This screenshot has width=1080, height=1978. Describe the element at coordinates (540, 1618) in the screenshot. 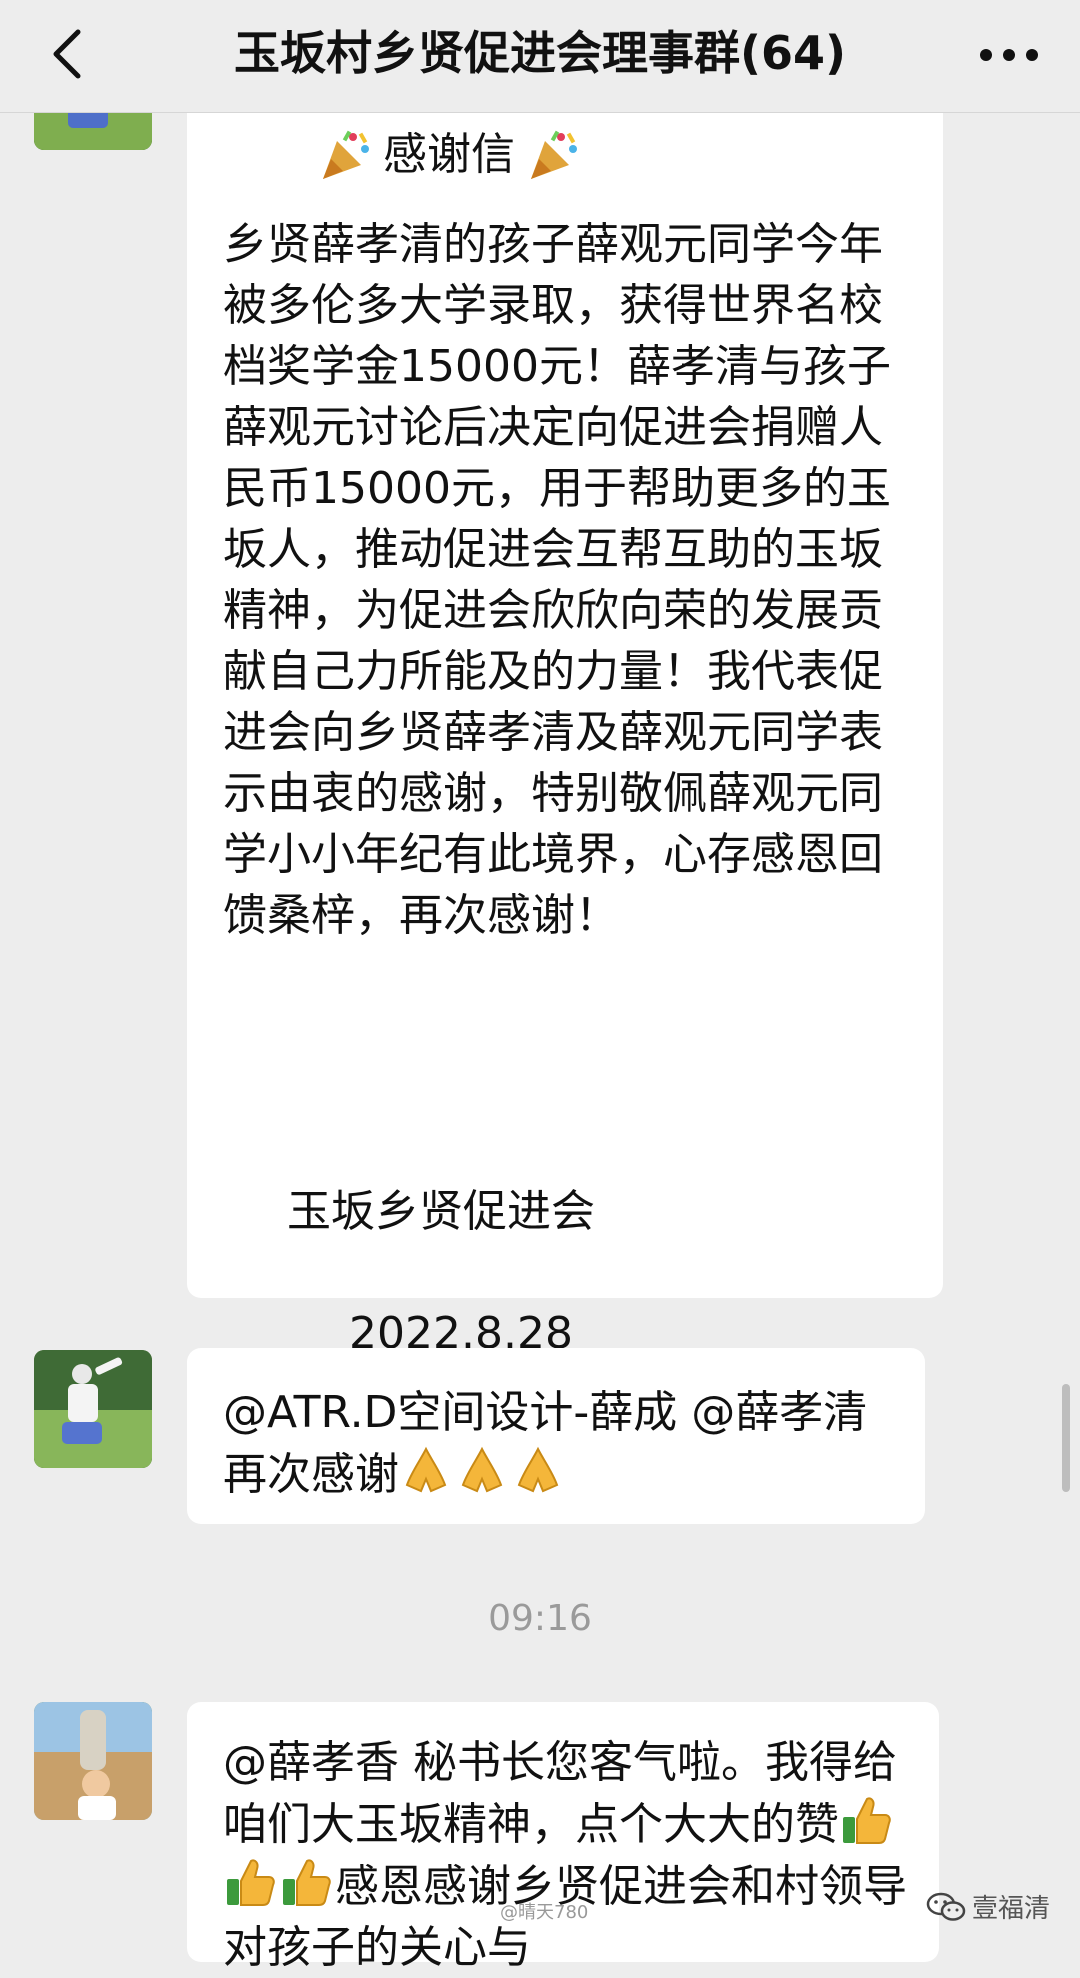

I see `message-timestamp: 09:16` at that location.